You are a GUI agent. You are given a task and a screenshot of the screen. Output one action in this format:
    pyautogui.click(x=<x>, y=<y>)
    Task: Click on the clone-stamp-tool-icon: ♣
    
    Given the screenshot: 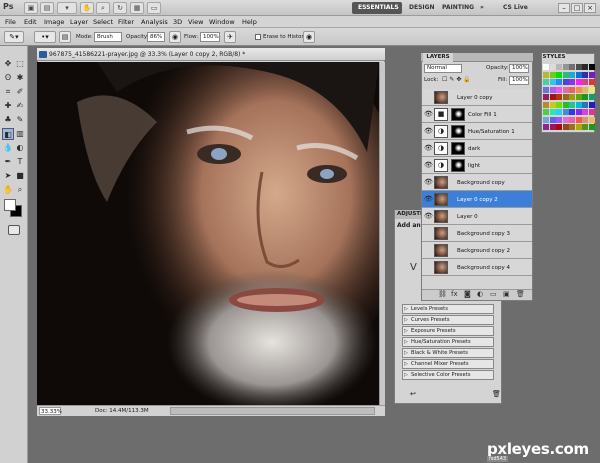 What is the action you would take?
    pyautogui.click(x=8, y=120)
    